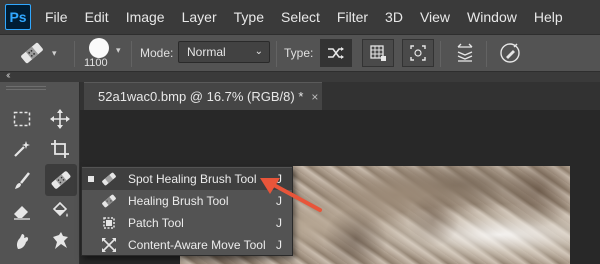 The height and width of the screenshot is (264, 600). I want to click on magic-wand-tool, so click(22, 149).